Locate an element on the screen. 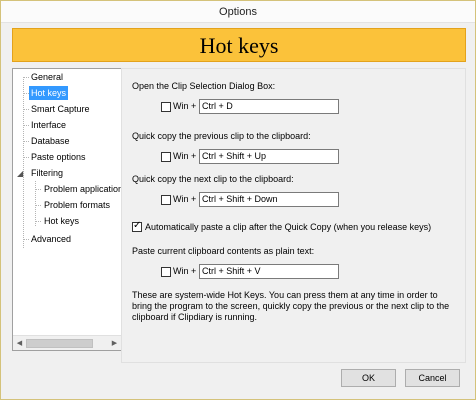 This screenshot has width=476, height=400. scrollbar-thumb is located at coordinates (59, 343).